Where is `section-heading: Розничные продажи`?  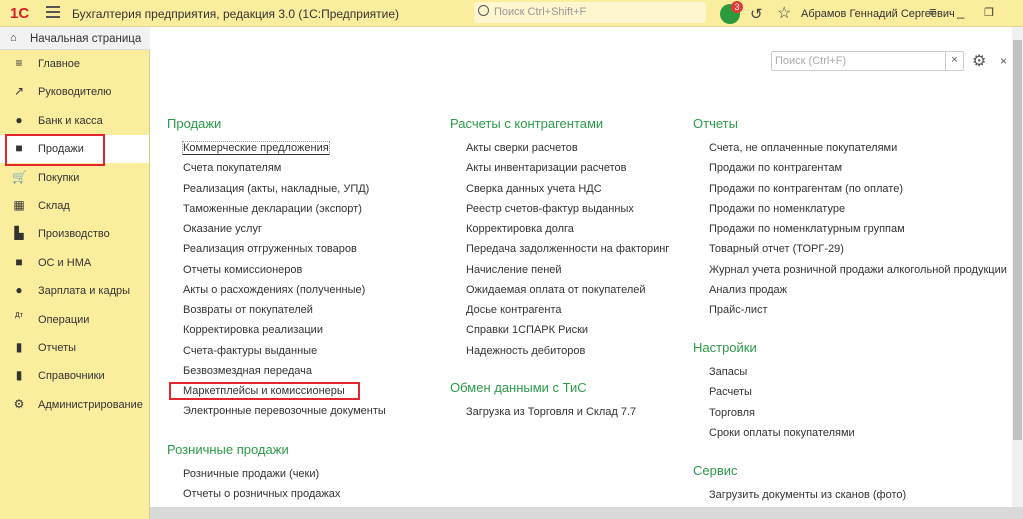
section-heading: Розничные продажи is located at coordinates (228, 449).